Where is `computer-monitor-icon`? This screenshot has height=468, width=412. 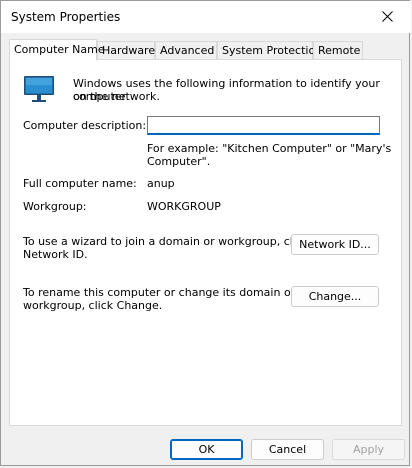
computer-monitor-icon is located at coordinates (39, 89).